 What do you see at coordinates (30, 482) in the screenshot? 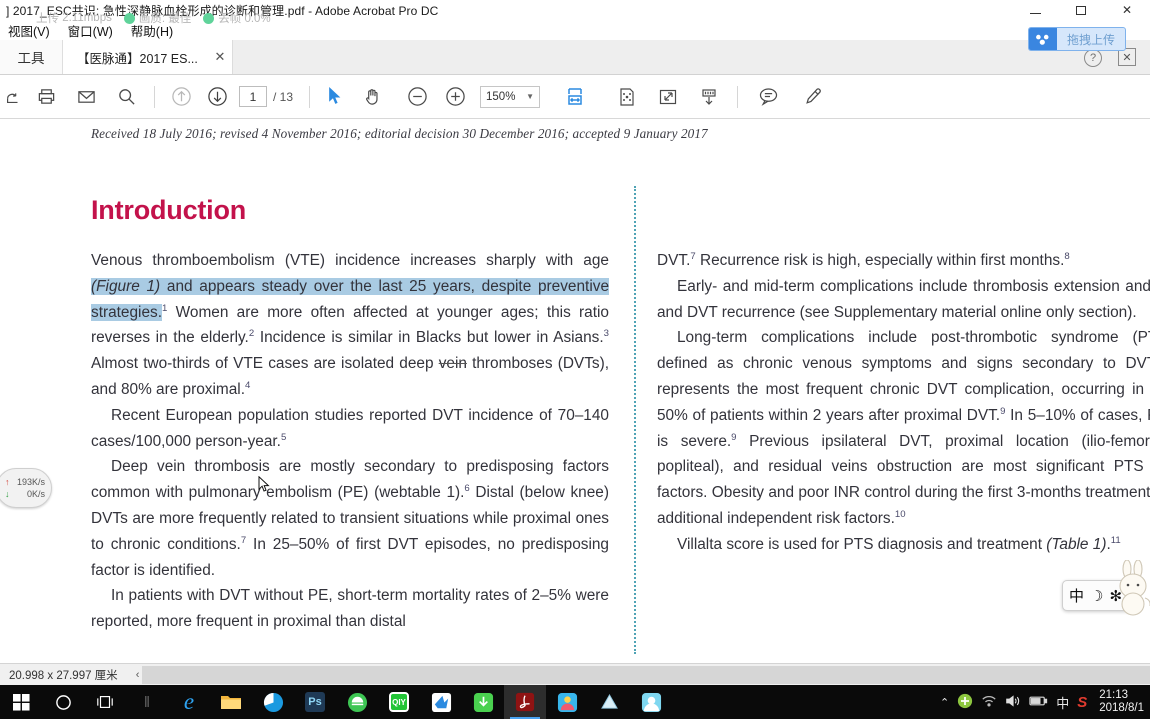
I see `upload-speed-value: 193K/s` at bounding box center [30, 482].